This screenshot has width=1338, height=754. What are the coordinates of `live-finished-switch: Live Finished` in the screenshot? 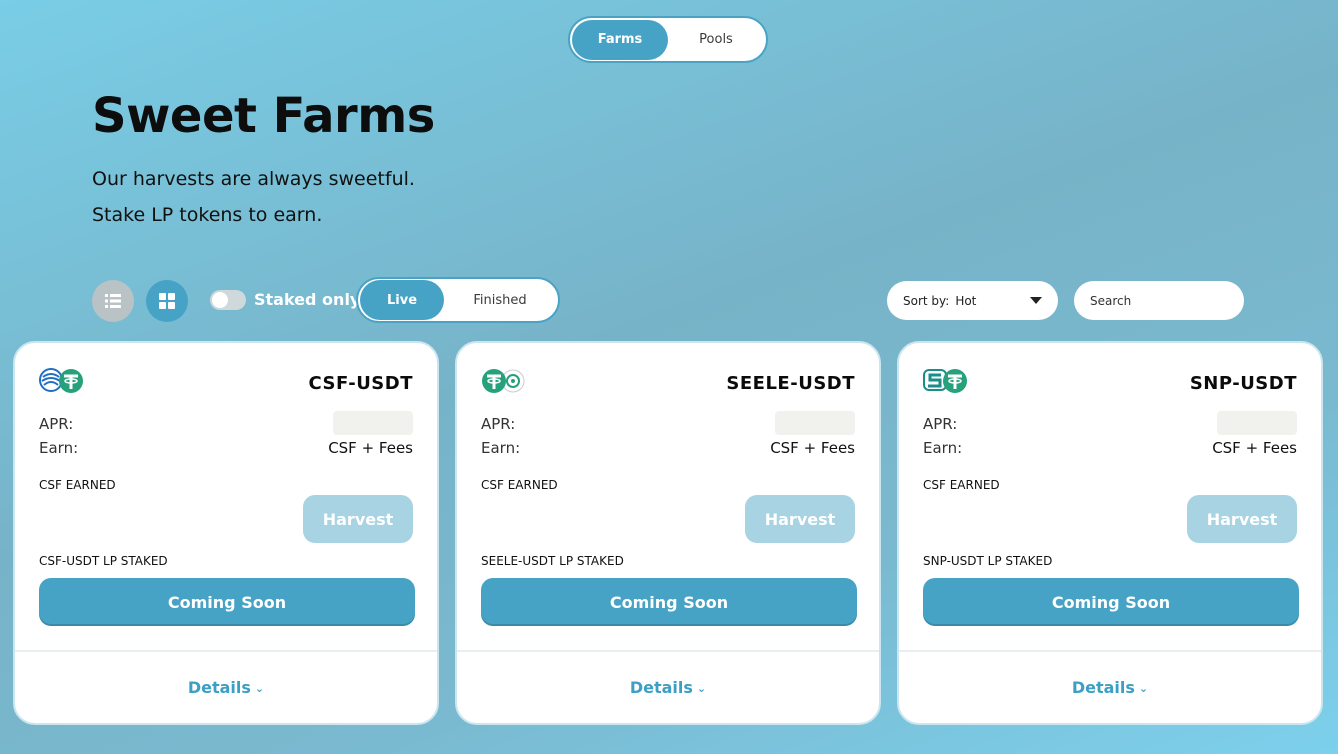 It's located at (458, 300).